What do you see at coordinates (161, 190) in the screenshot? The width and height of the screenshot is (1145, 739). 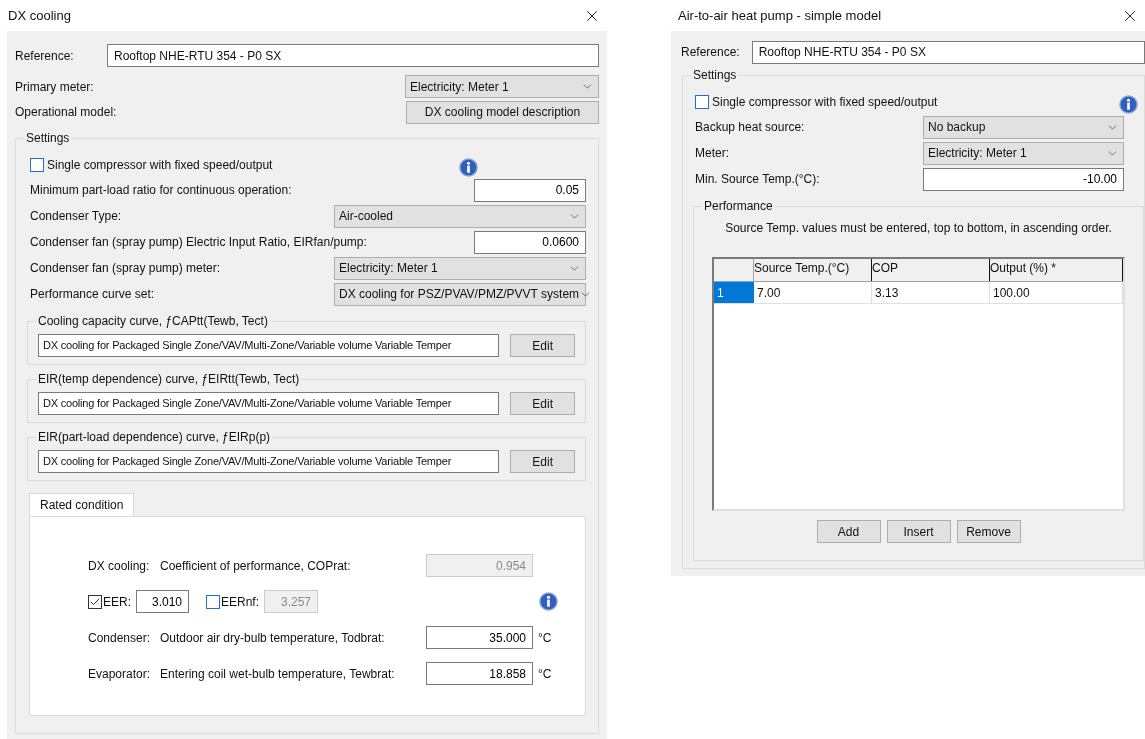 I see `field-label: Minimum part-load ratio for continuous operation:` at bounding box center [161, 190].